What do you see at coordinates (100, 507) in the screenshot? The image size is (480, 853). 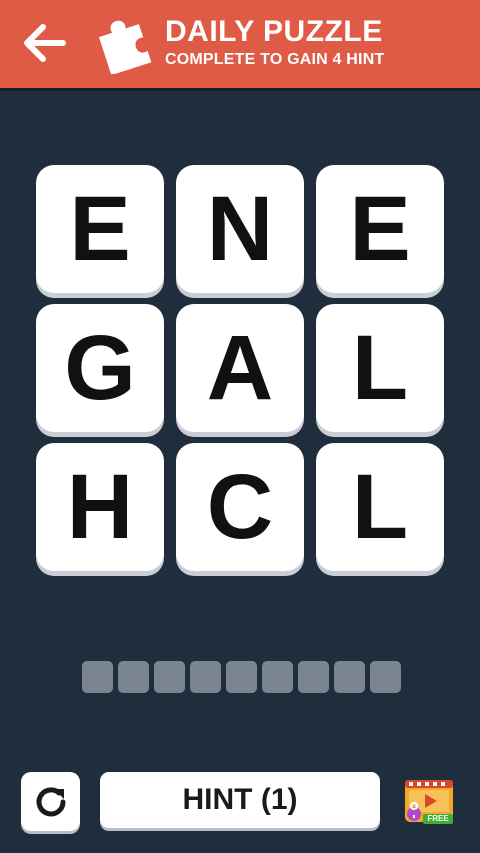 I see `letter-tile: H` at bounding box center [100, 507].